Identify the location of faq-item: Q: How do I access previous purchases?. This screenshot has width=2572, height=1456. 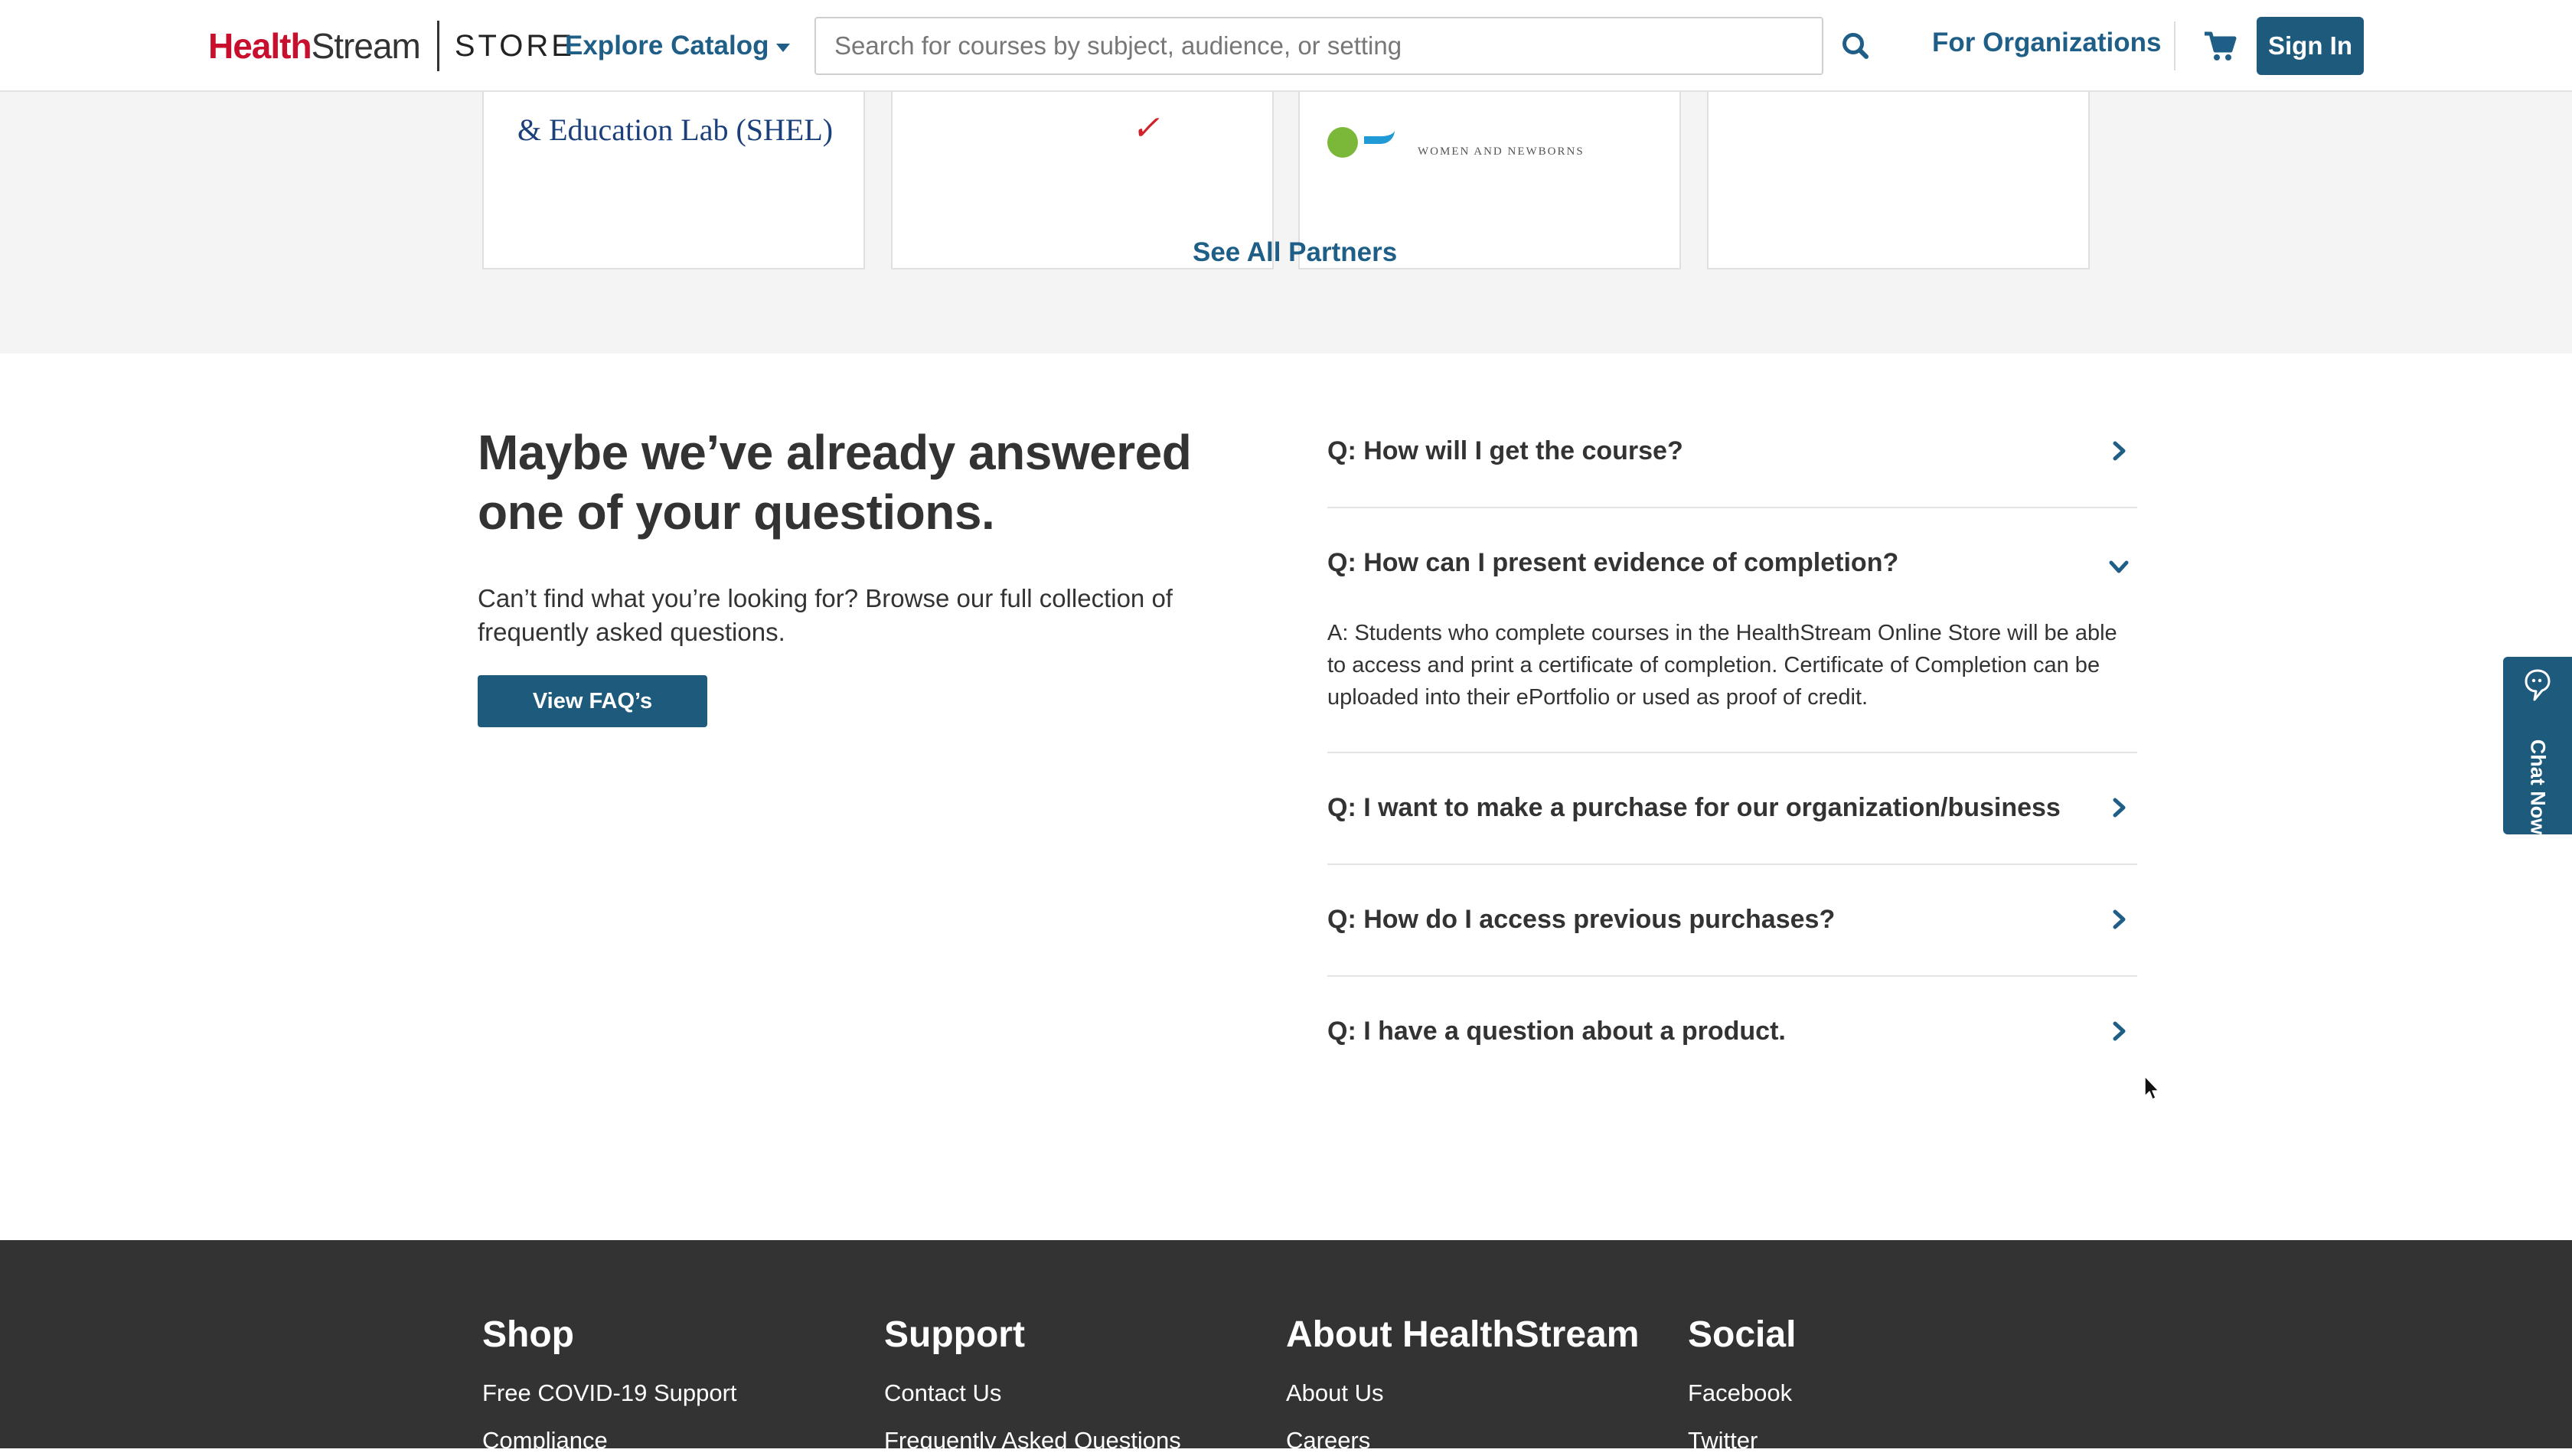
(1732, 919).